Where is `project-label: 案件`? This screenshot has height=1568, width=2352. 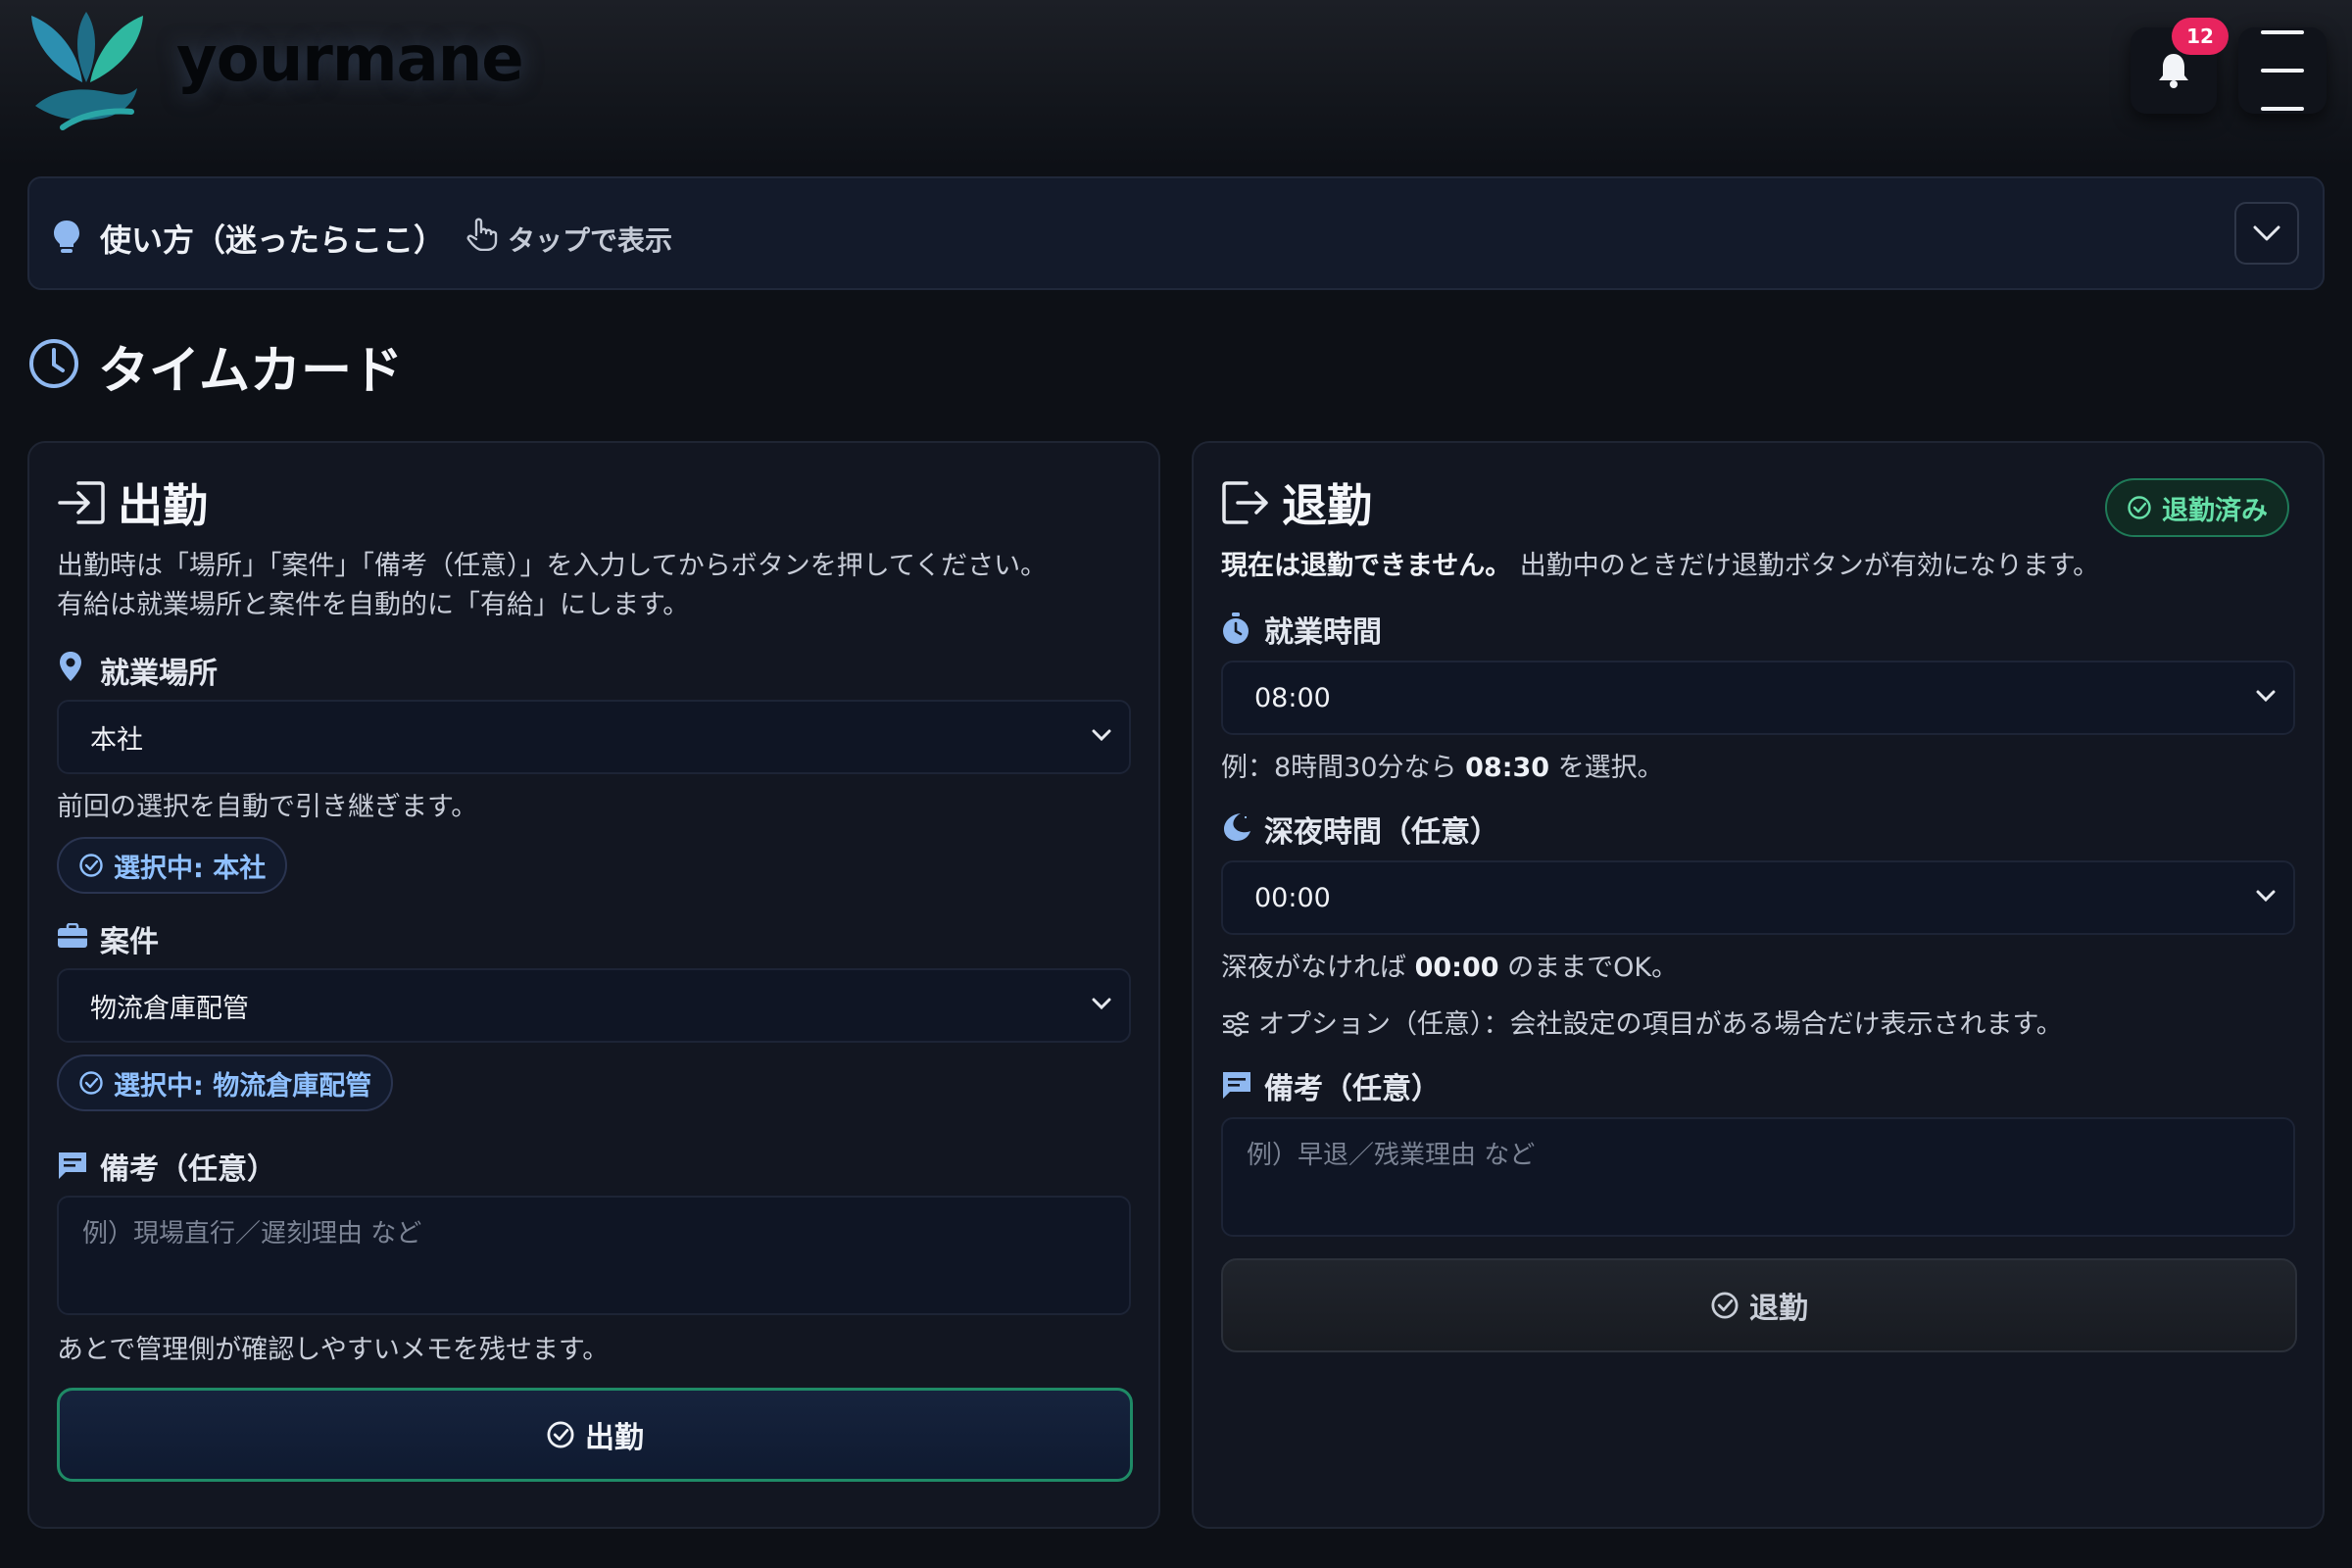
project-label: 案件 is located at coordinates (129, 942).